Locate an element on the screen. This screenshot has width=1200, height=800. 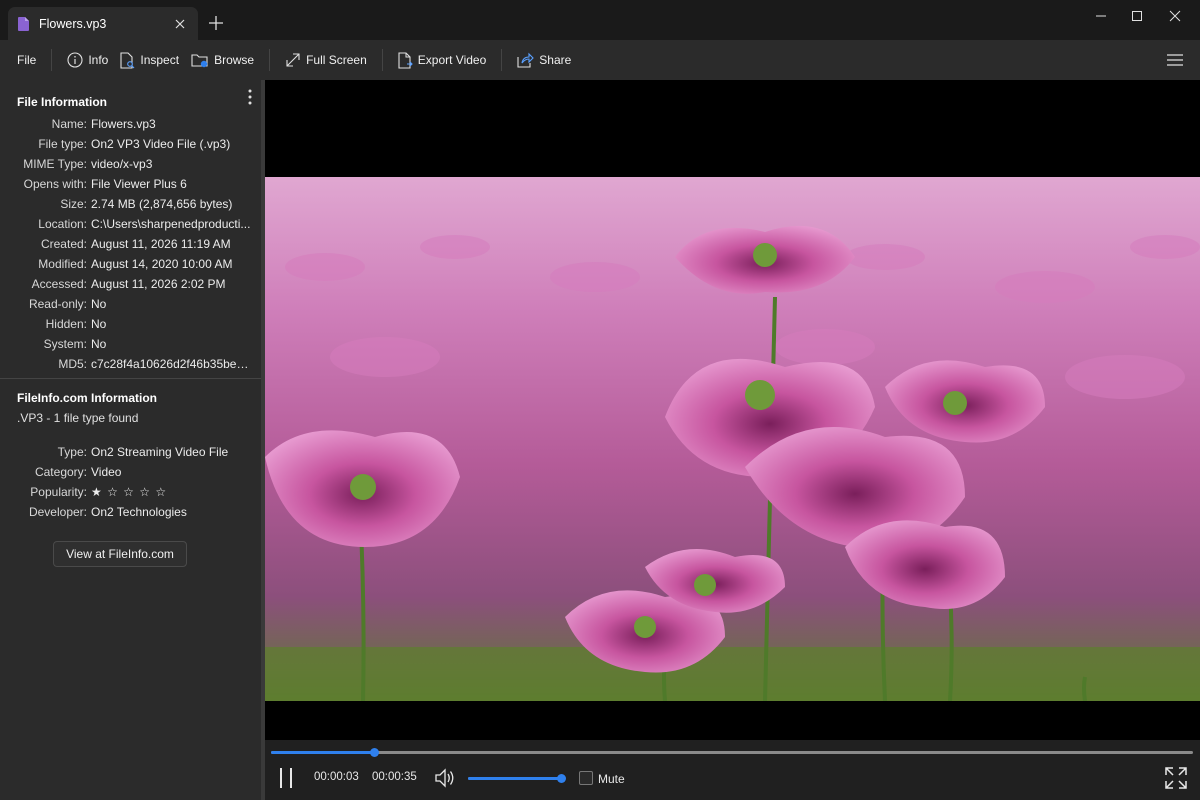
info-row: Developer: On2 Technologies is located at coordinates (130, 512).